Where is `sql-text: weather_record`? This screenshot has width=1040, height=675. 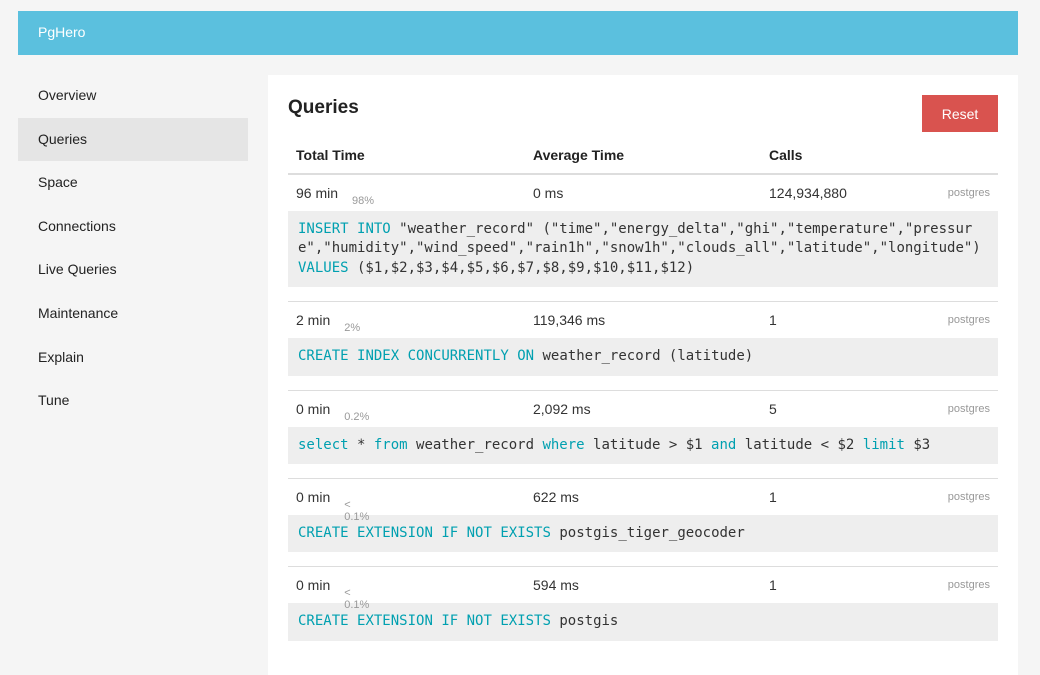 sql-text: weather_record is located at coordinates (475, 444).